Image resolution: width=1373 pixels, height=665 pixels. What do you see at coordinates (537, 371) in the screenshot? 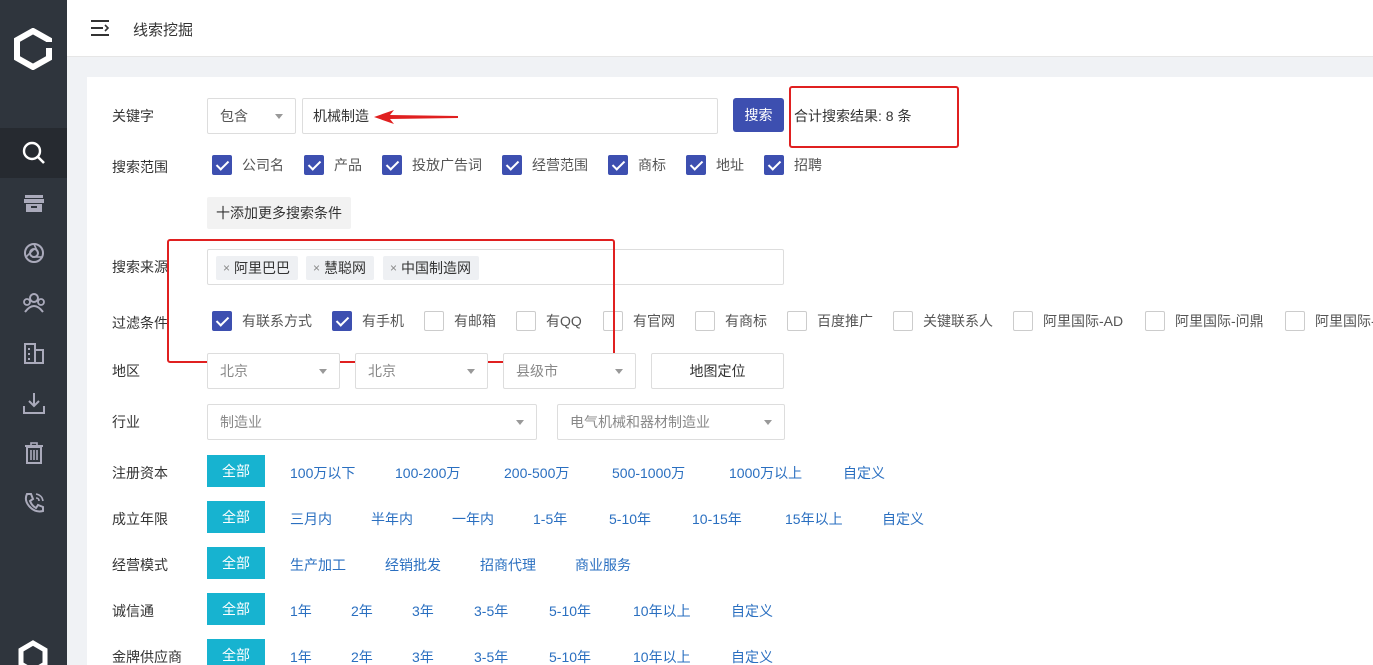
I see `county-value: 县级市` at bounding box center [537, 371].